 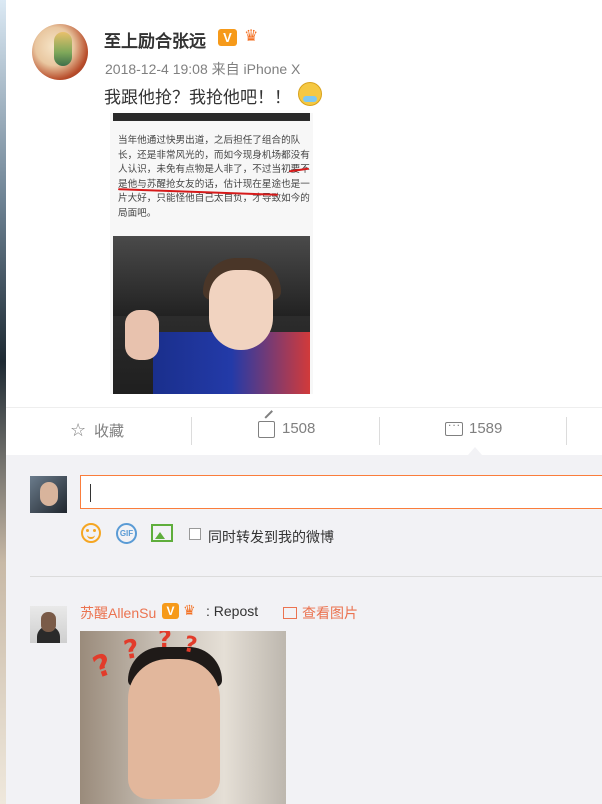 I want to click on post-source: 来自 iPhone X, so click(x=256, y=69).